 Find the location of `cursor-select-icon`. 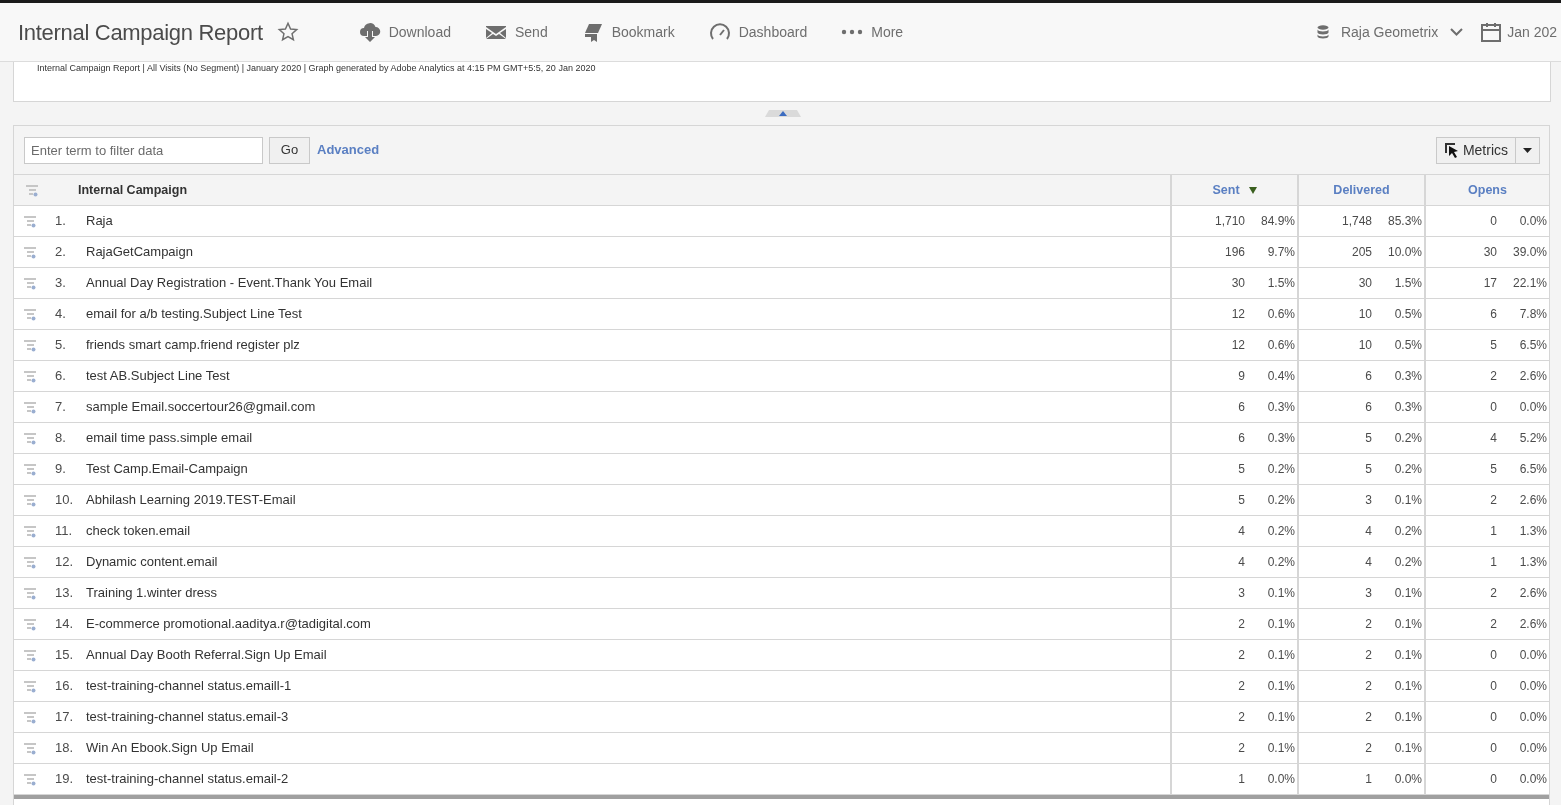

cursor-select-icon is located at coordinates (1451, 150).